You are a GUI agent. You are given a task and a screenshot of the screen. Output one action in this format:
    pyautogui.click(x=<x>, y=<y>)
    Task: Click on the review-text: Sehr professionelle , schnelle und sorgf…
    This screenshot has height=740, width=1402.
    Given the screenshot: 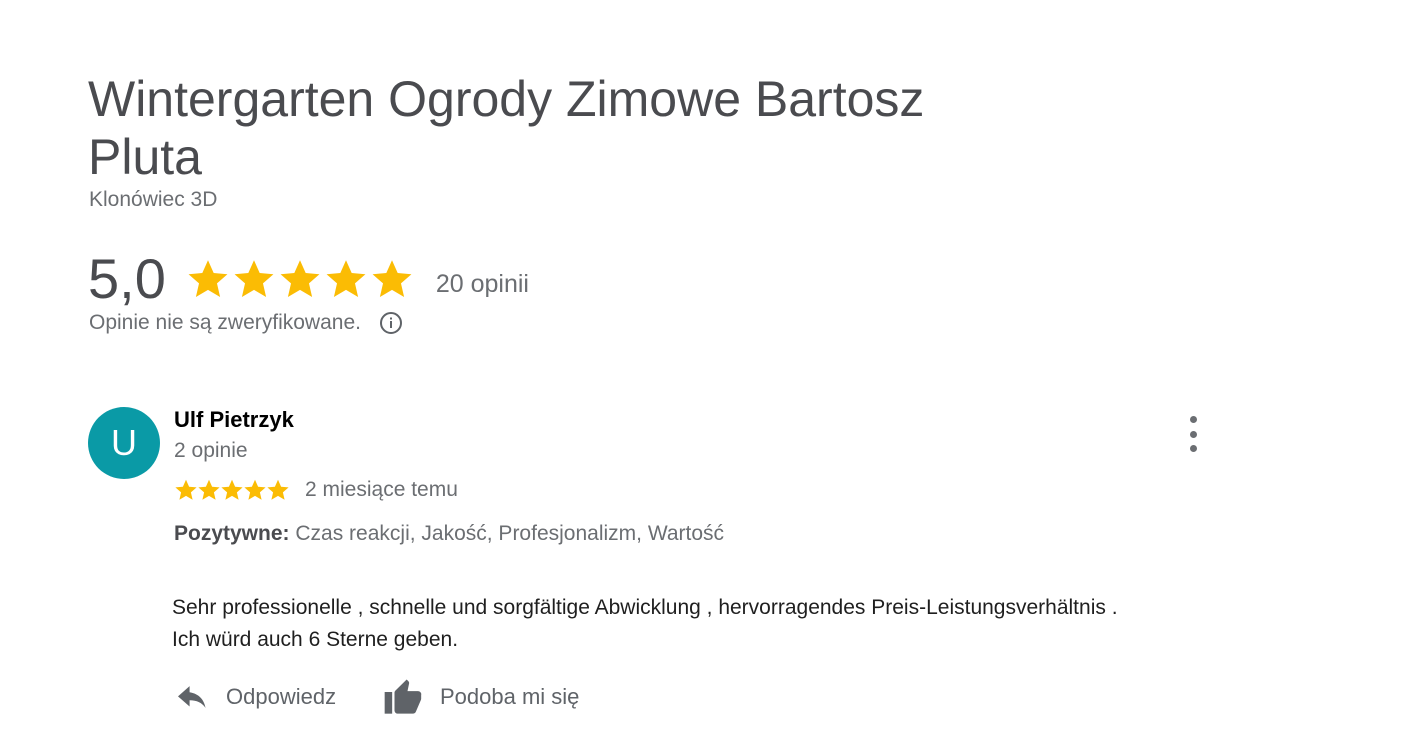 What is the action you would take?
    pyautogui.click(x=645, y=623)
    